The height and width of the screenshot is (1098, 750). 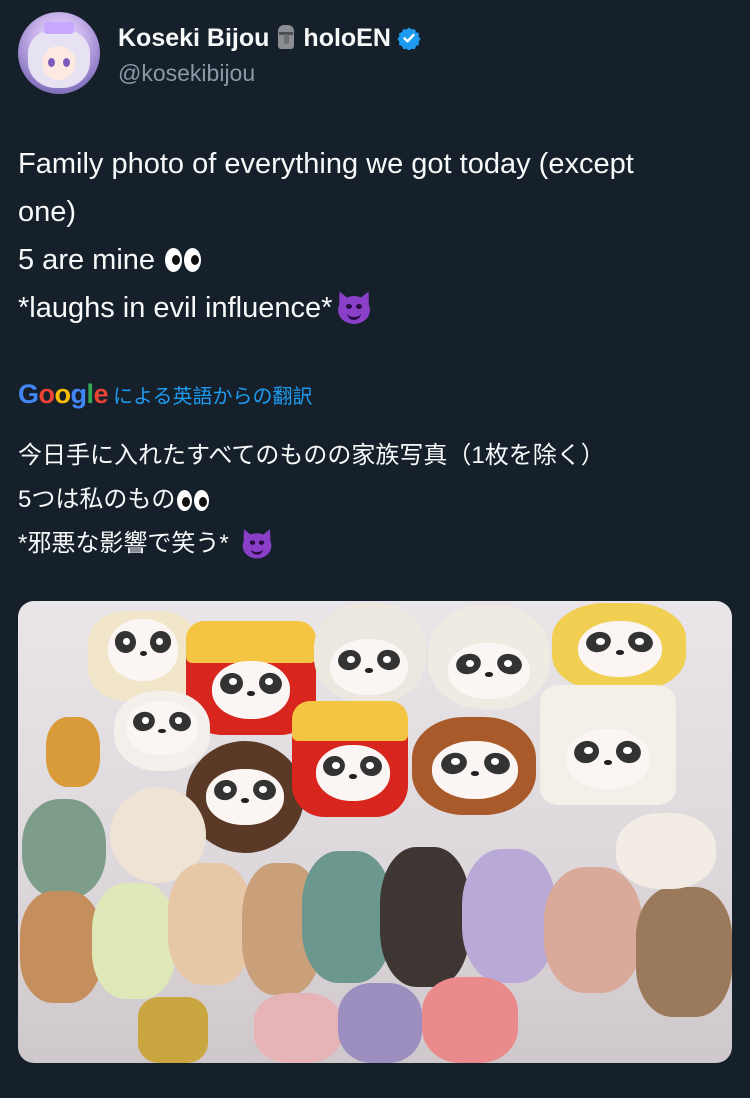 What do you see at coordinates (73, 752) in the screenshot?
I see `cat-keychain` at bounding box center [73, 752].